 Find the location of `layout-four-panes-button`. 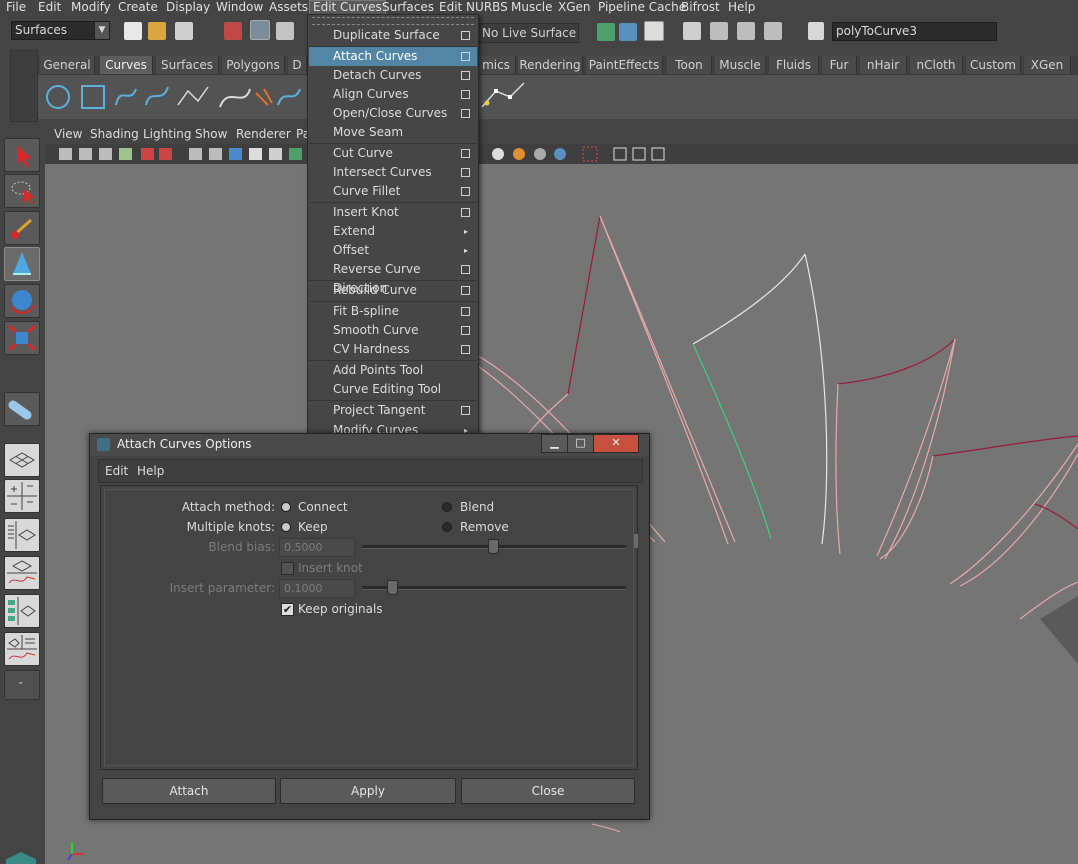

layout-four-panes-button is located at coordinates (22, 496).